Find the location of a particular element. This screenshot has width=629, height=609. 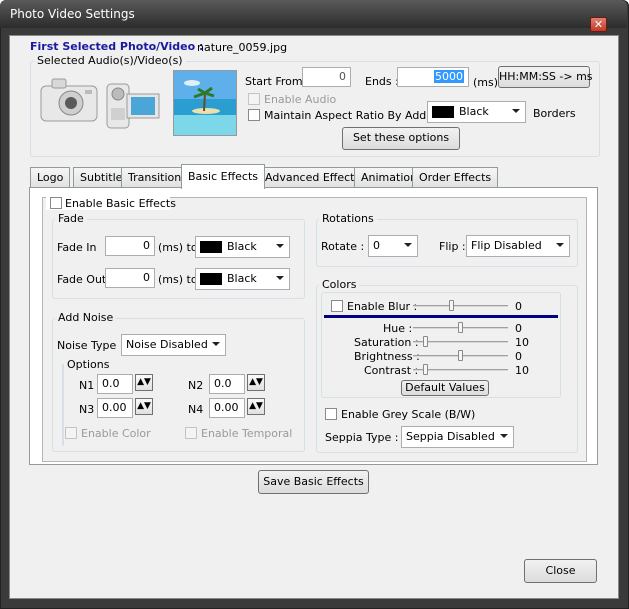

n1-input: 0.0 is located at coordinates (115, 384).